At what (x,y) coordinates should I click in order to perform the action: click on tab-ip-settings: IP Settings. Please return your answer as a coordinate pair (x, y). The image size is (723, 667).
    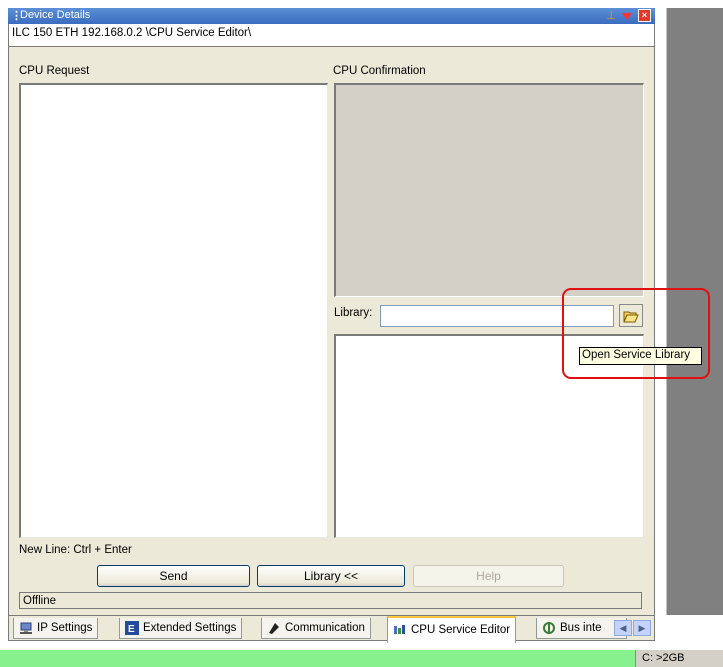
    Looking at the image, I should click on (56, 628).